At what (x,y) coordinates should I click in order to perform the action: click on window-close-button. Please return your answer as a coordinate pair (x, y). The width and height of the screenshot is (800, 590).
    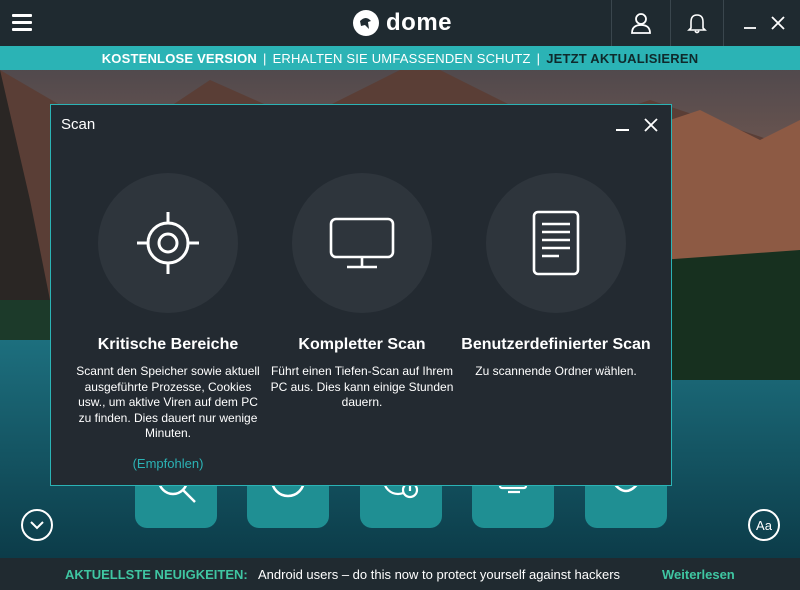
    Looking at the image, I should click on (778, 23).